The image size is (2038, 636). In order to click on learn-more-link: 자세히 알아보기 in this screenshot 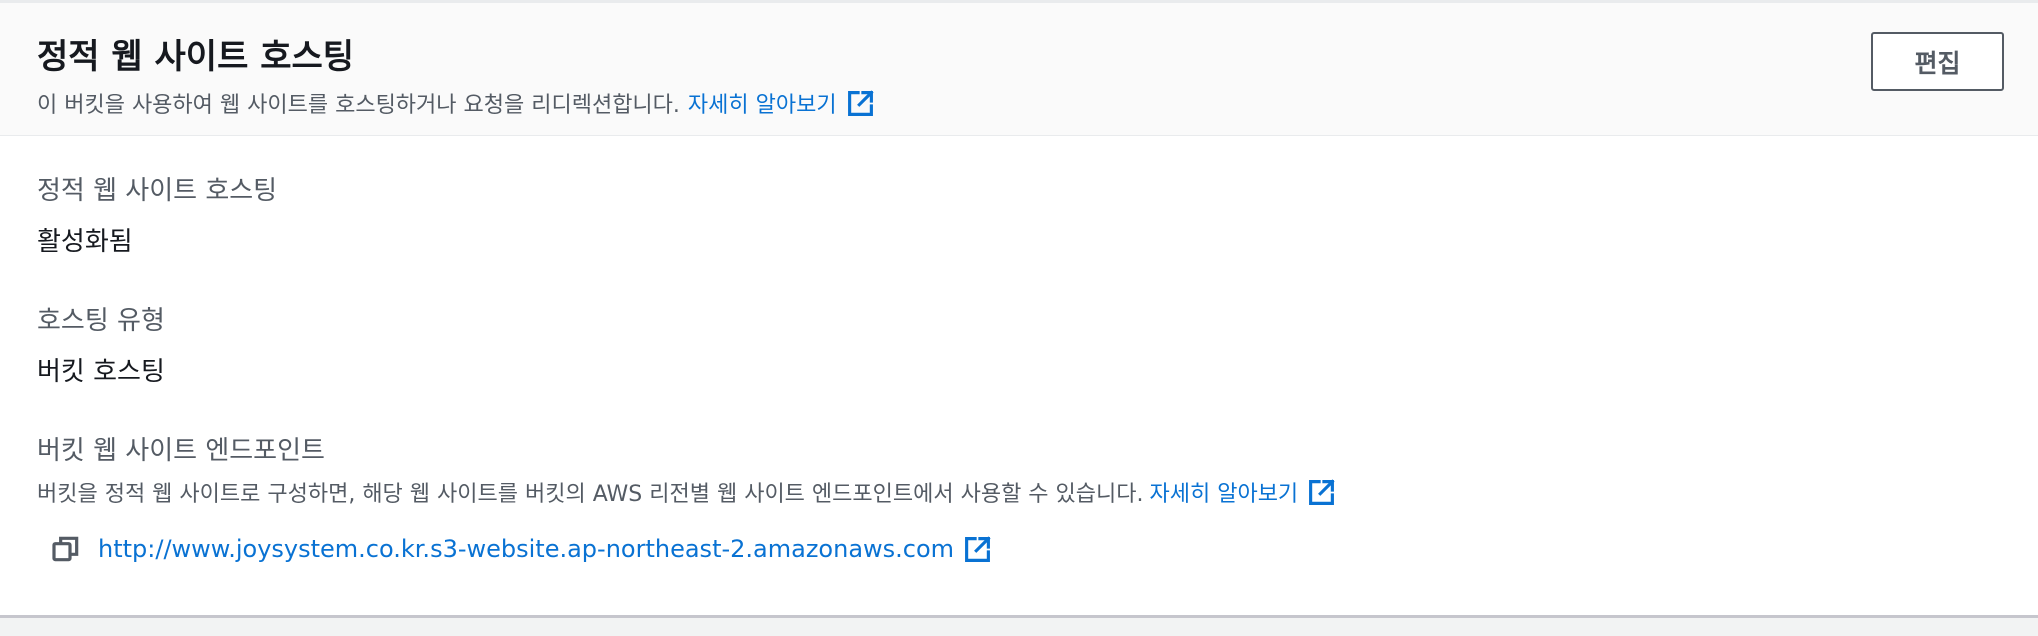, I will do `click(781, 103)`.